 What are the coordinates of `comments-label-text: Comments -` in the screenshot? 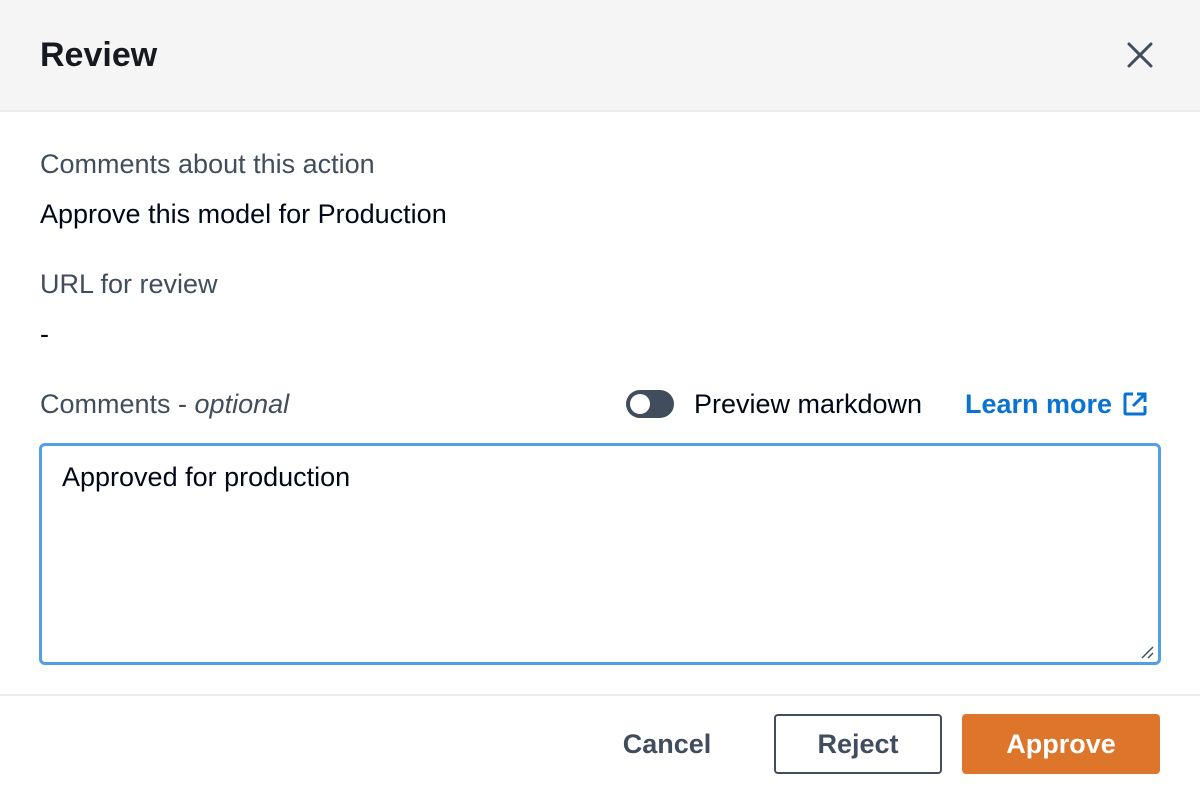 It's located at (117, 404).